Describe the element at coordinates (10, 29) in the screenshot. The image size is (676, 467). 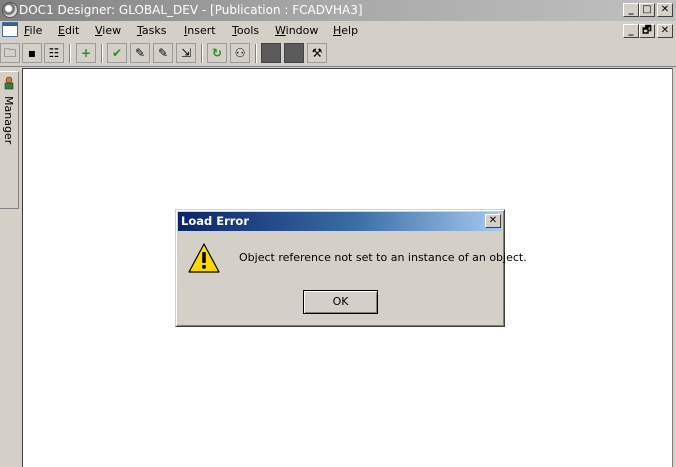
I see `document-icon` at that location.